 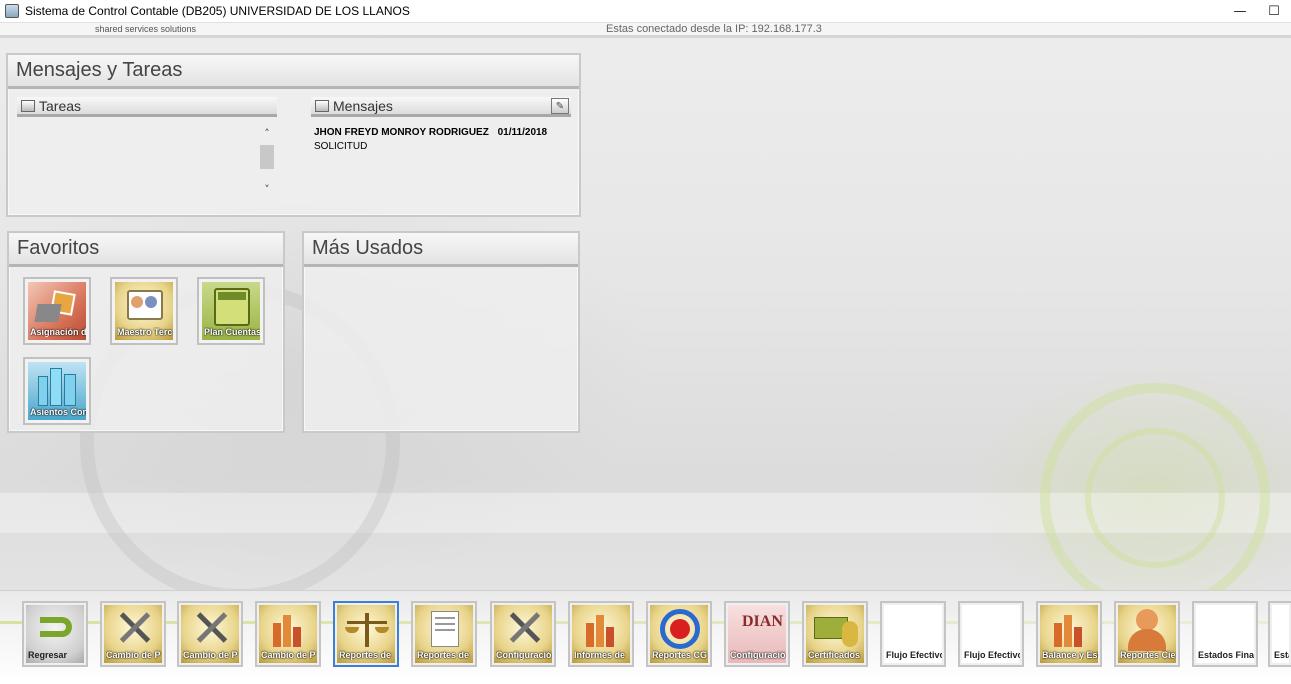 I want to click on user-tools-icon: Reportes Cie, so click(x=1147, y=634).